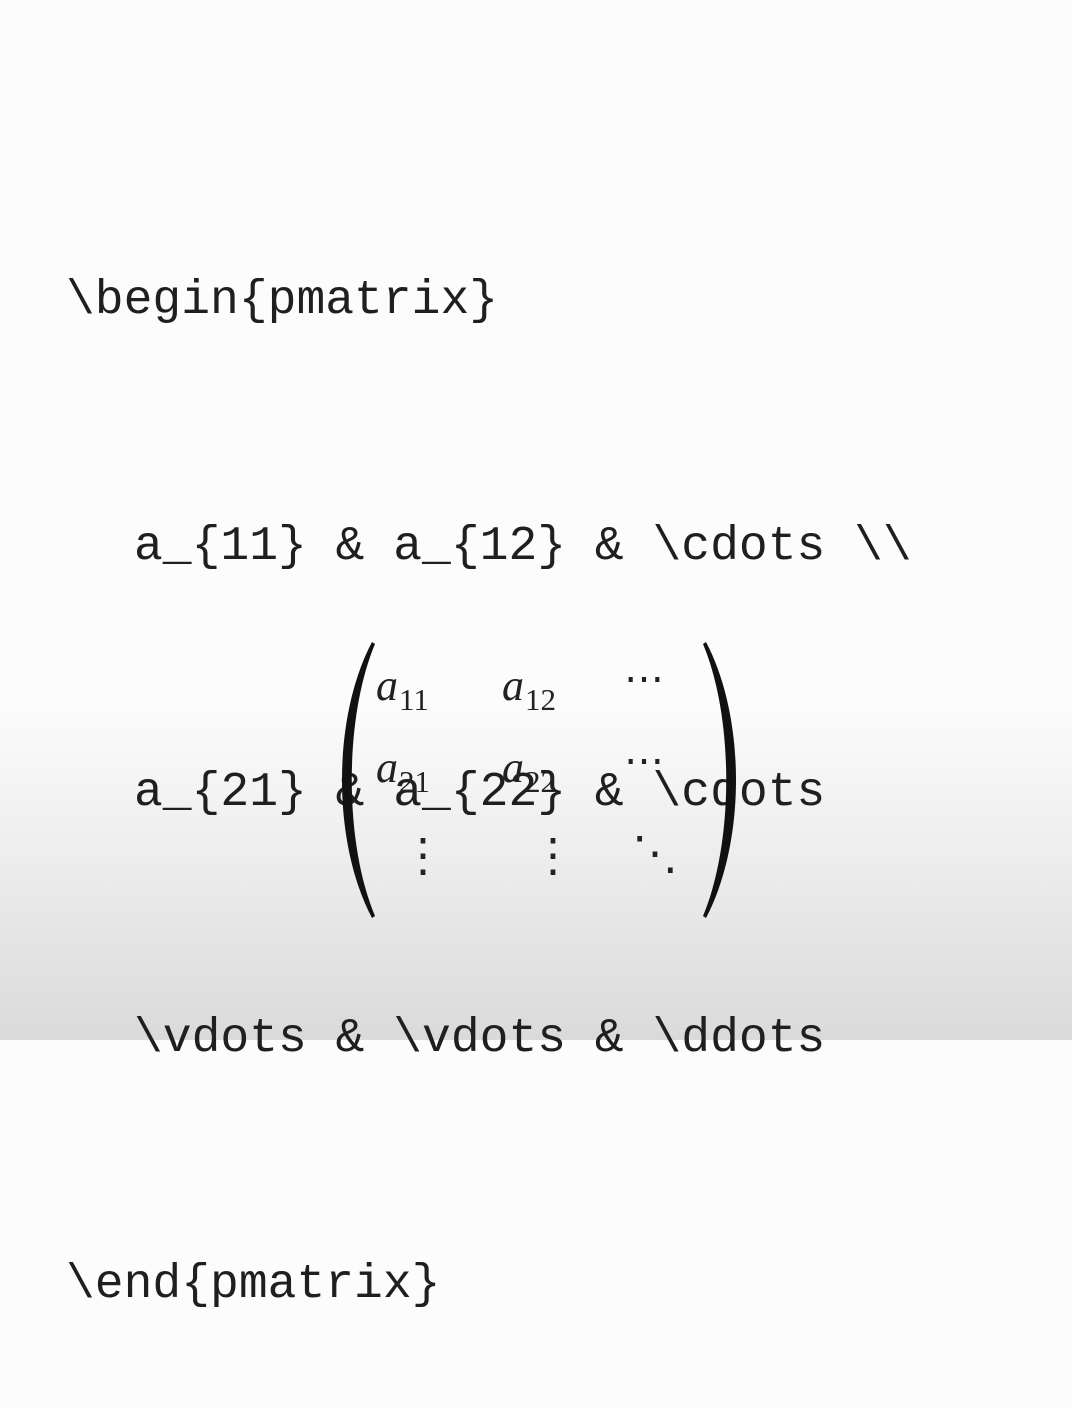  What do you see at coordinates (529, 689) in the screenshot?
I see `matrix-cell-a12: a12` at bounding box center [529, 689].